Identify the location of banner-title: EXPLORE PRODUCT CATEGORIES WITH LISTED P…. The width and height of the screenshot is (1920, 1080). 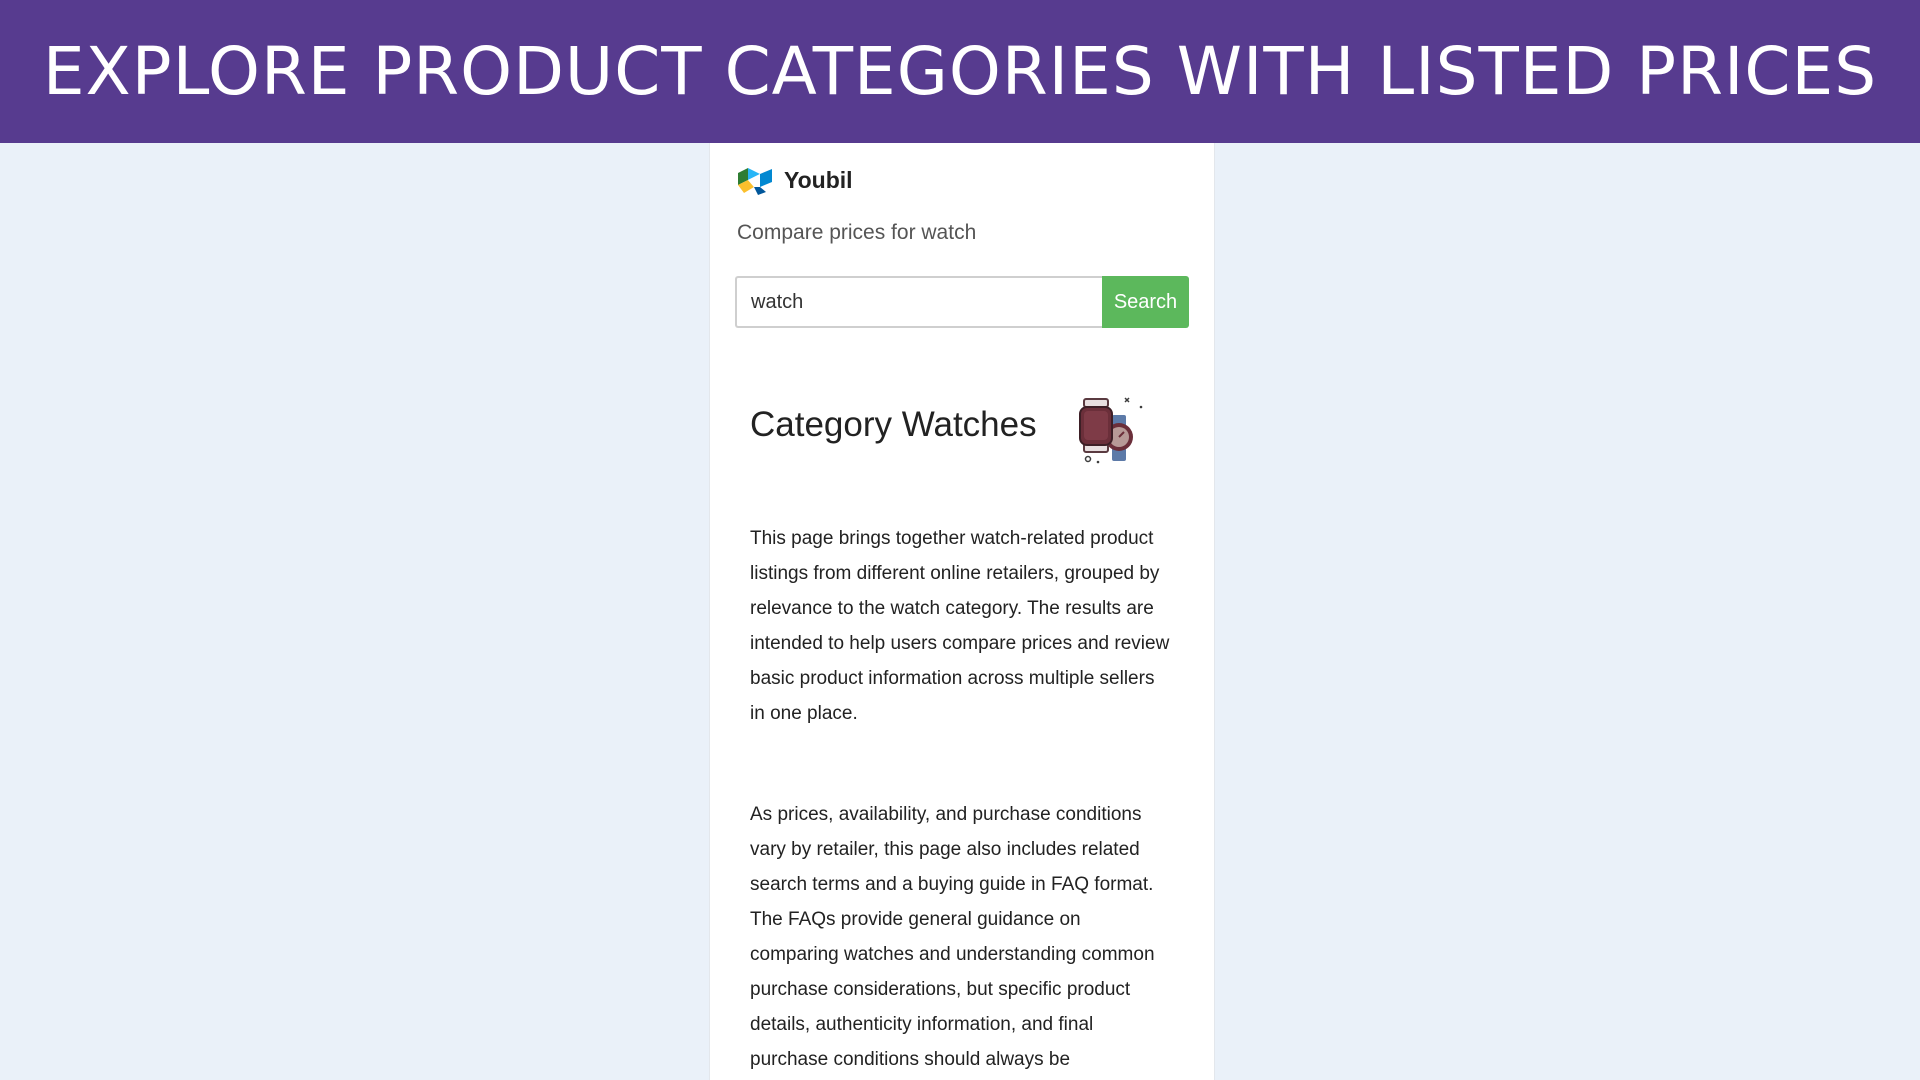
(960, 71).